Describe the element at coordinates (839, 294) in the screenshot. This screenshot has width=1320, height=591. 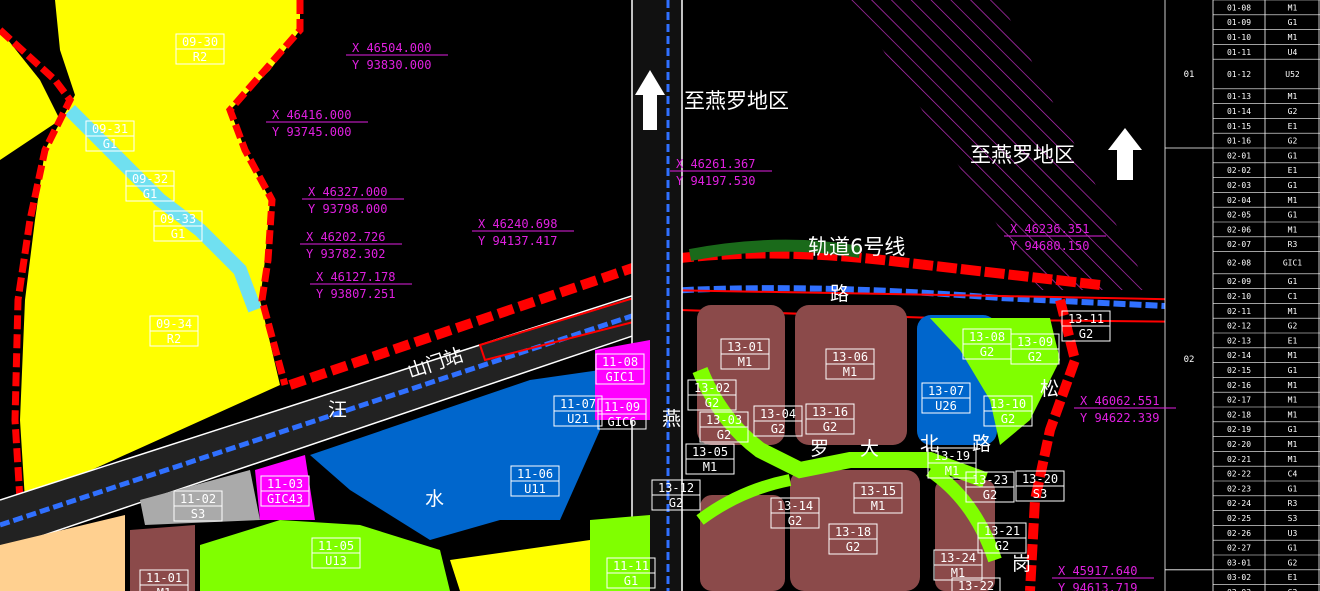
I see `road-char-9: 路` at that location.